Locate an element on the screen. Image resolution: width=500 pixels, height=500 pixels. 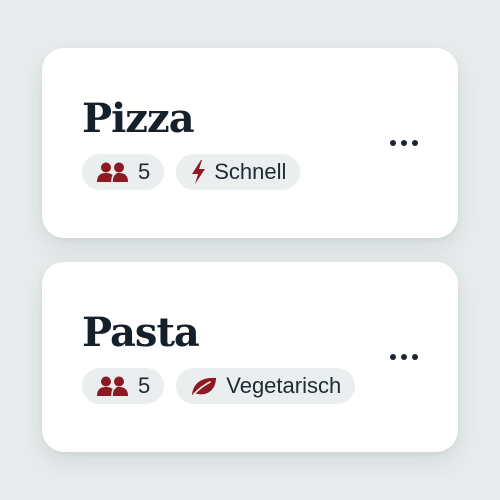
tag-badge: Schnell is located at coordinates (238, 172).